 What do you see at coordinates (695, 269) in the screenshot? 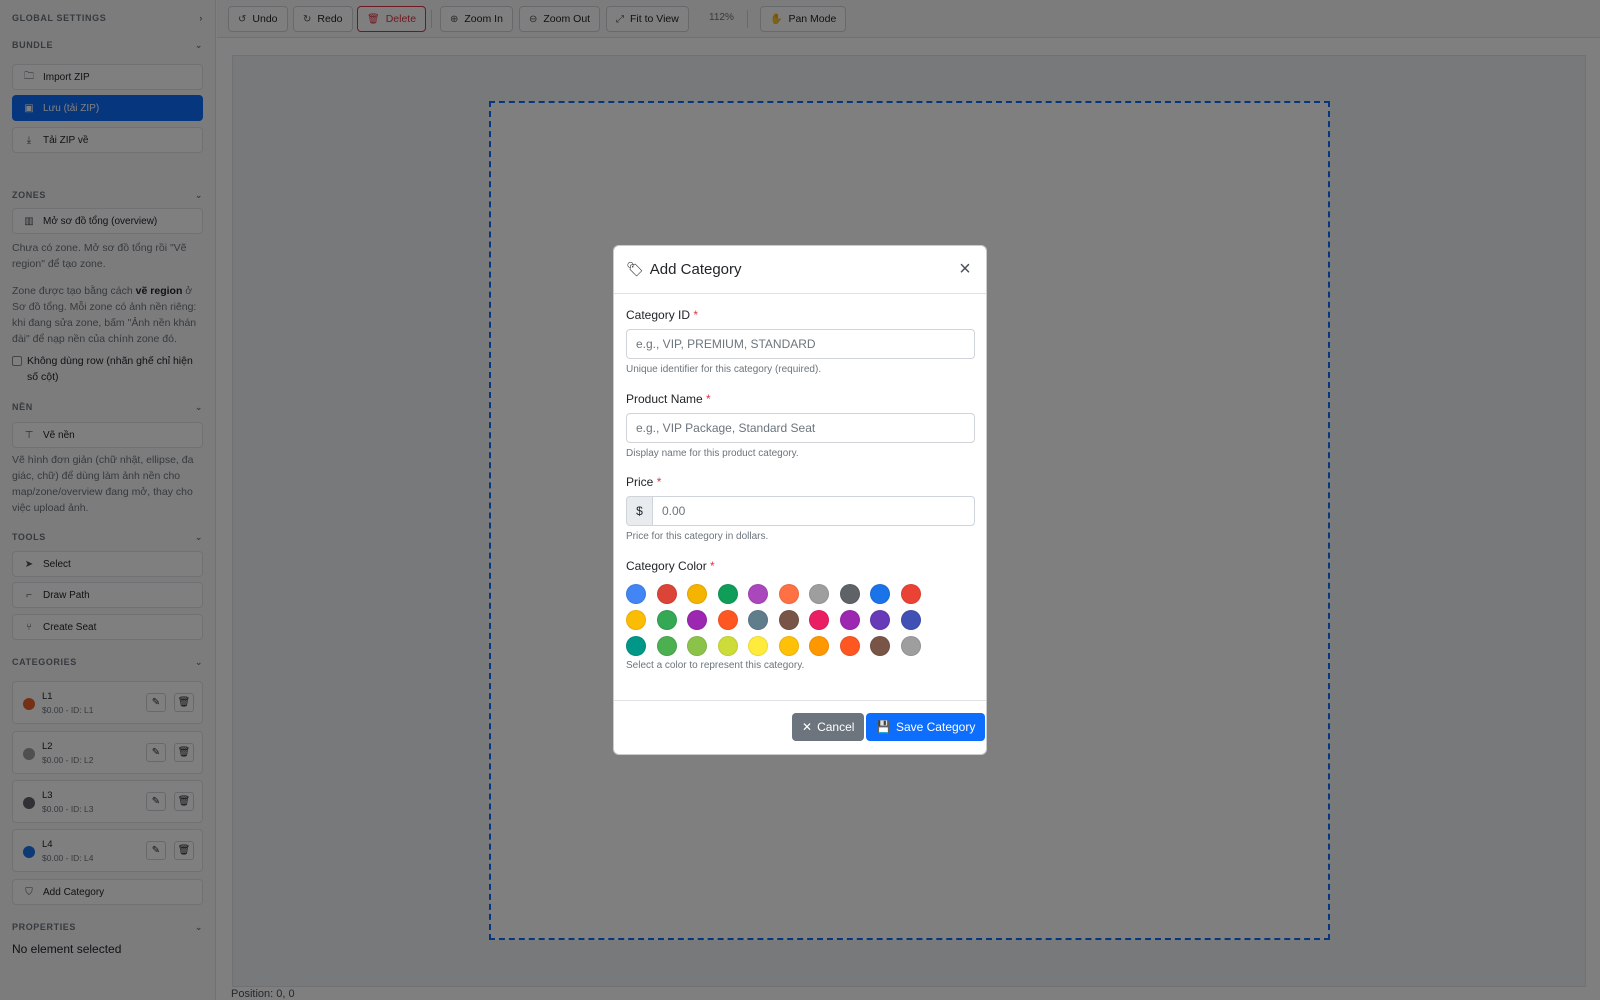
I see `modal-title-text: Add Category` at bounding box center [695, 269].